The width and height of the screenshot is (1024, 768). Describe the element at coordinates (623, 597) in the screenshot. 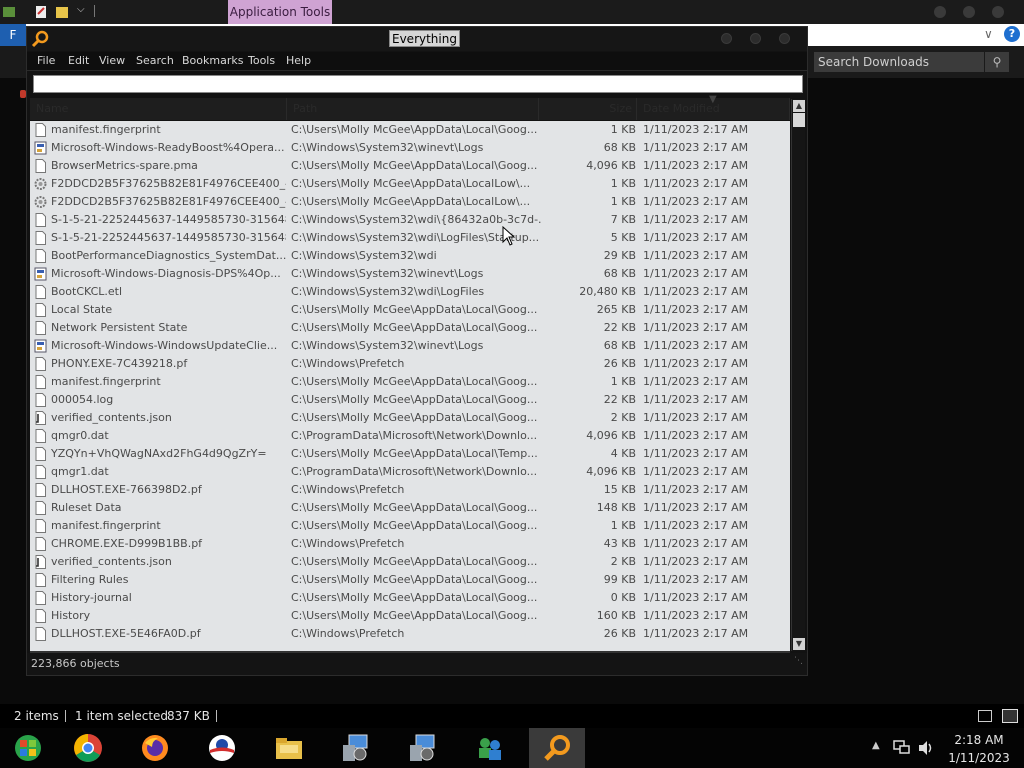

I see `row-size: 0 KB` at that location.